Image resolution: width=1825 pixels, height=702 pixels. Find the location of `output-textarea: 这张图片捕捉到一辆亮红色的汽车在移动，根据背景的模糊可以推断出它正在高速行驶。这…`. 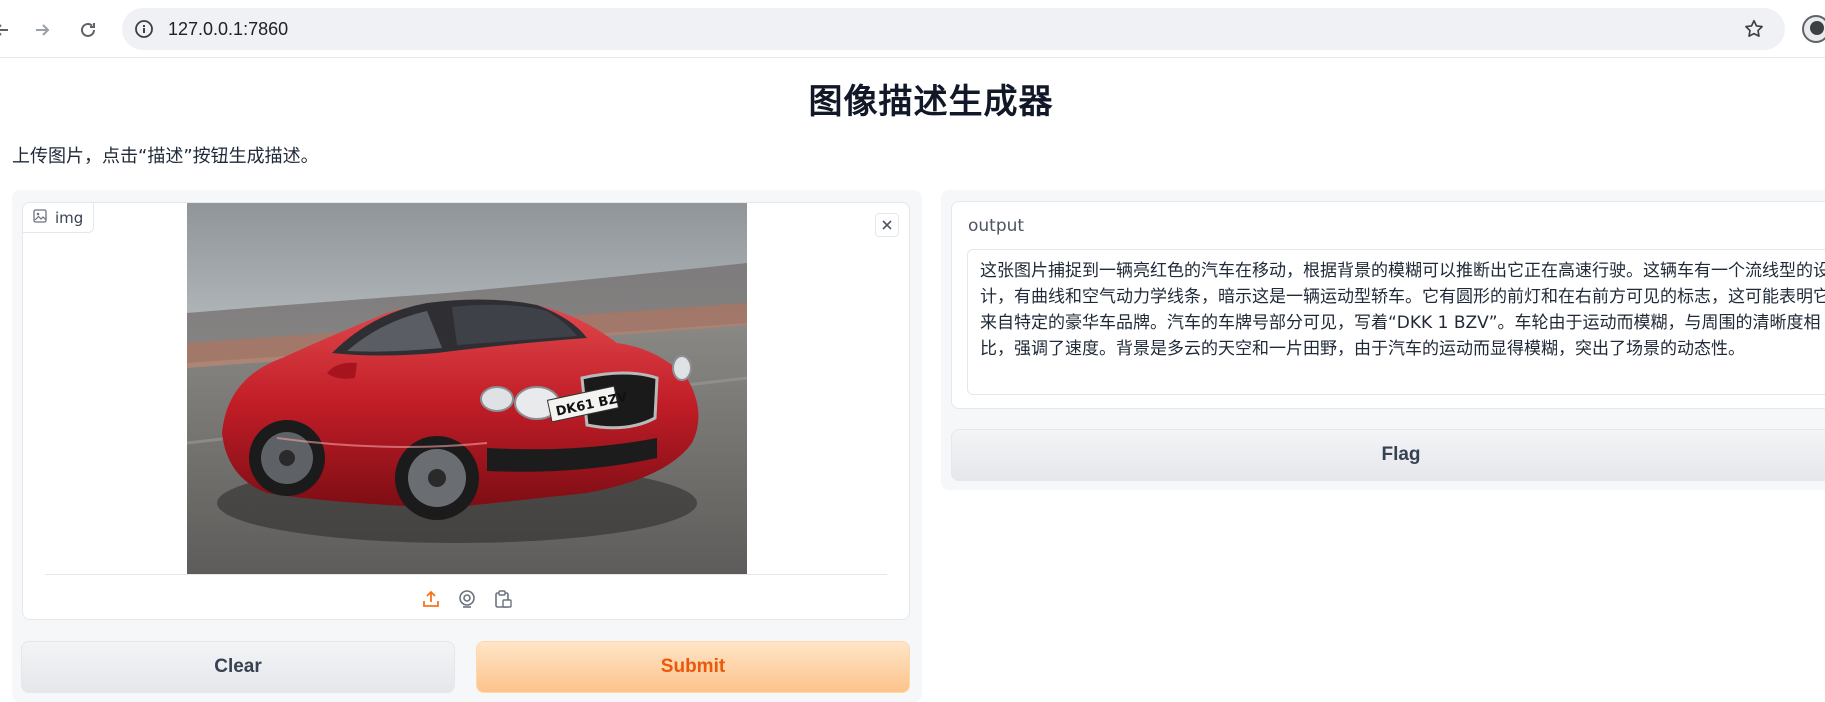

output-textarea: 这张图片捕捉到一辆亮红色的汽车在移动，根据背景的模糊可以推断出它正在高速行驶。这… is located at coordinates (1396, 322).